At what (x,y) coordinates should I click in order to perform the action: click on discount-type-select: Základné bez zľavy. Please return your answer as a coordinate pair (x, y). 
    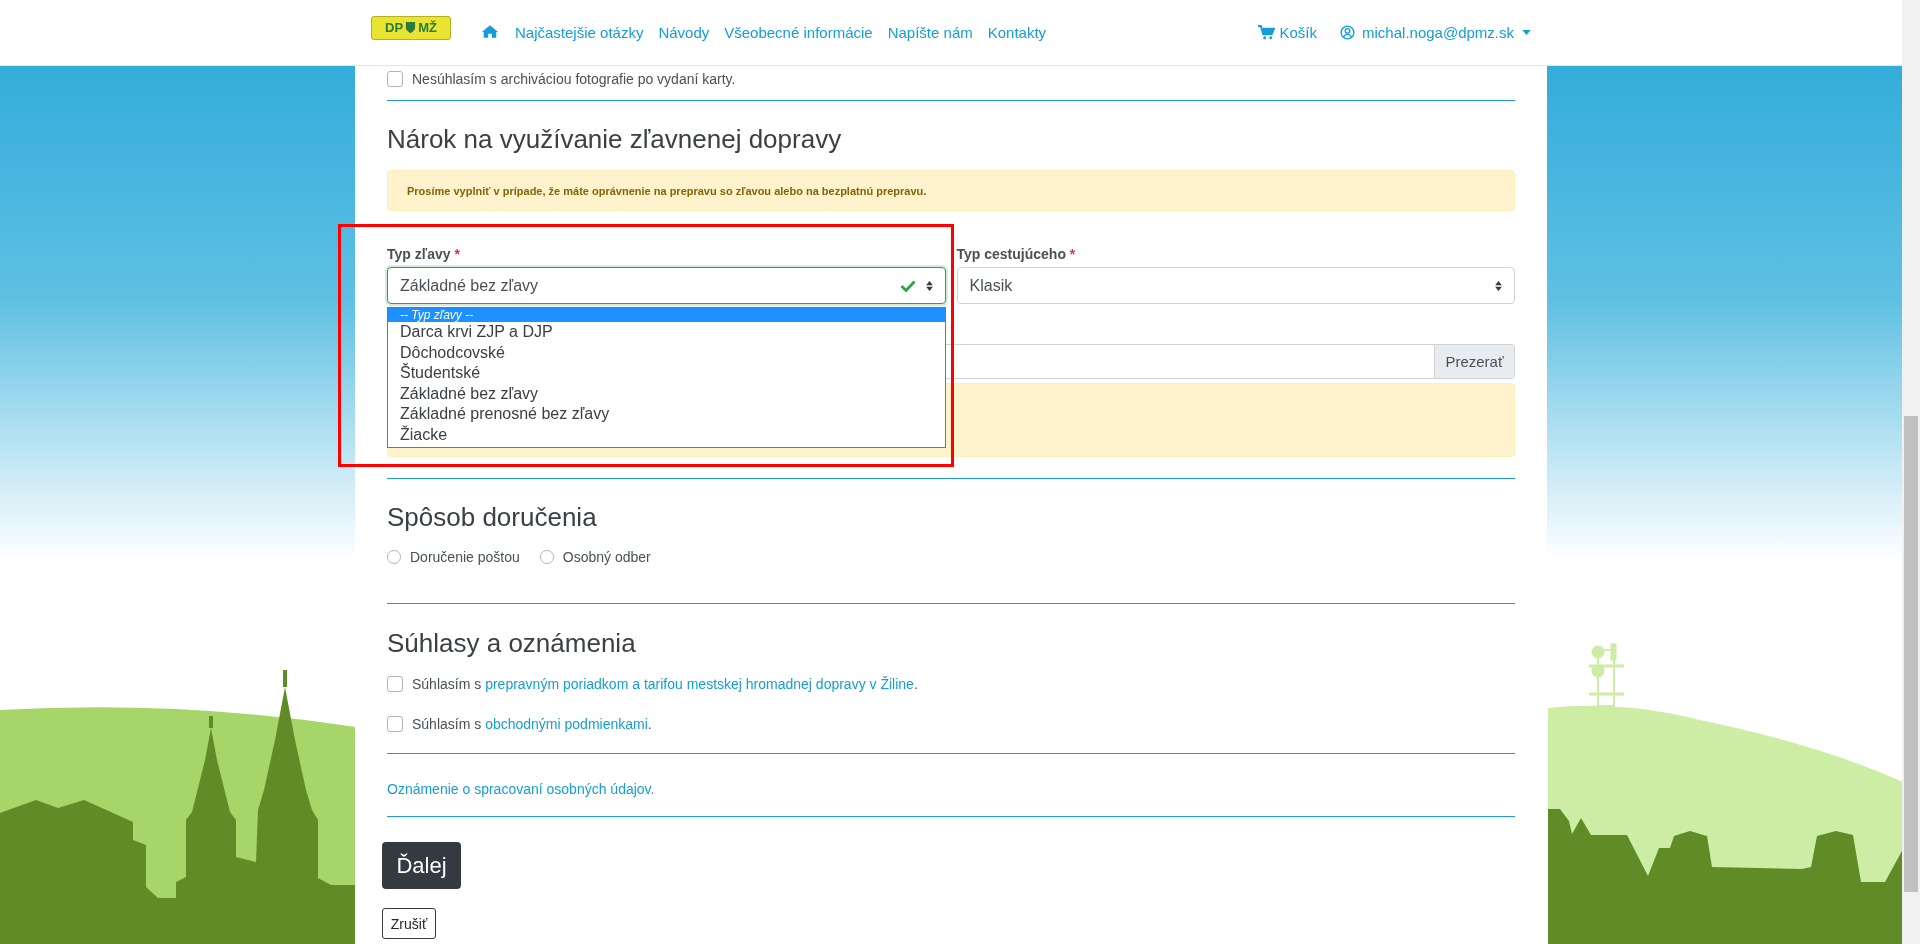
    Looking at the image, I should click on (666, 285).